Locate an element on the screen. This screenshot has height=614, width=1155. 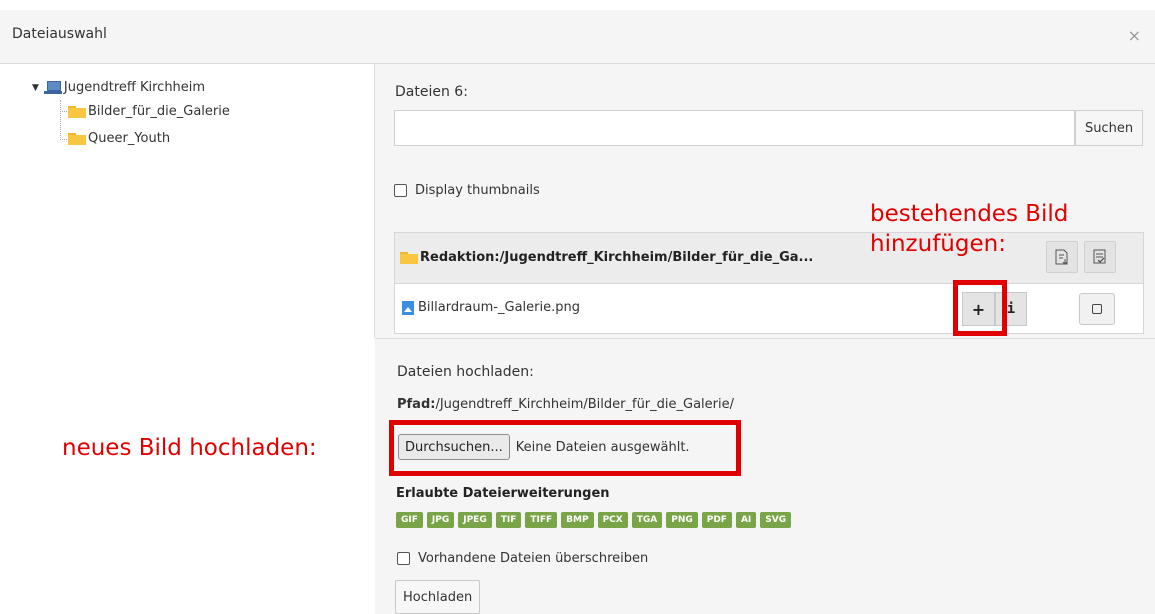
import-icon is located at coordinates (1061, 257).